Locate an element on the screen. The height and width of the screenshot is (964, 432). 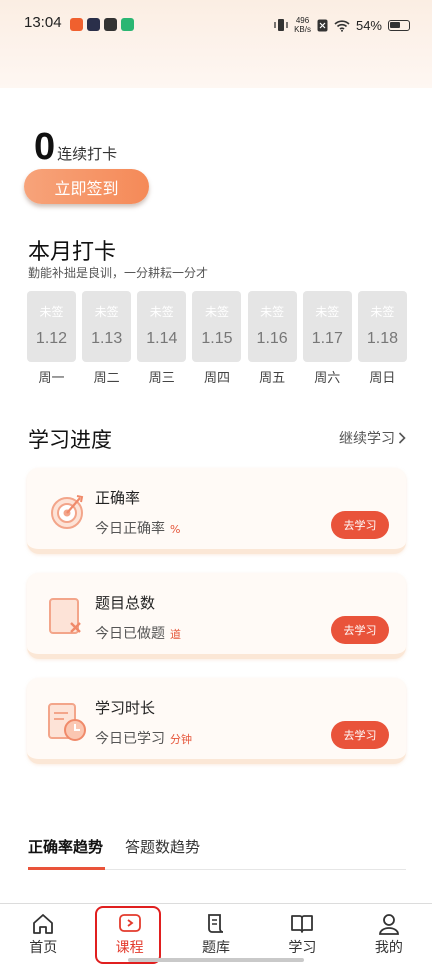
day-date: 1.18 is located at coordinates (382, 338).